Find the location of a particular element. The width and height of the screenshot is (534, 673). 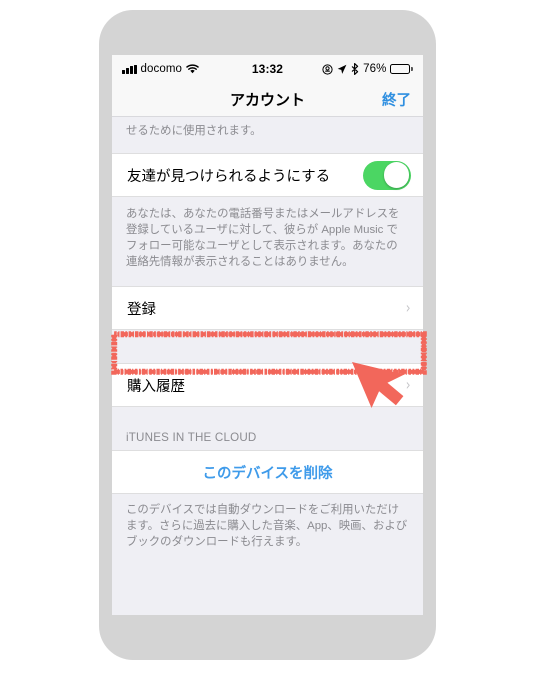

purchase-history-label: 購入履歴 is located at coordinates (156, 386).